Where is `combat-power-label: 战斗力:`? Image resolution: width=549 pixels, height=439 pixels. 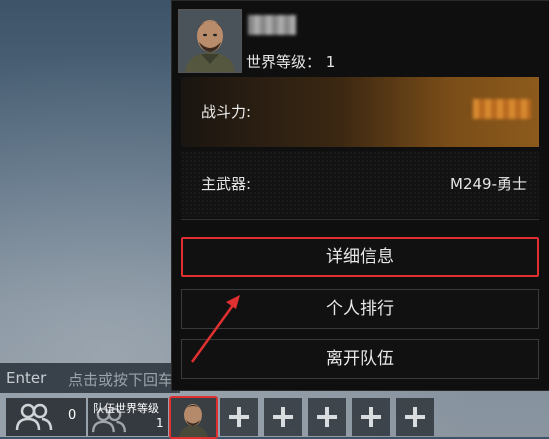 combat-power-label: 战斗力: is located at coordinates (226, 112).